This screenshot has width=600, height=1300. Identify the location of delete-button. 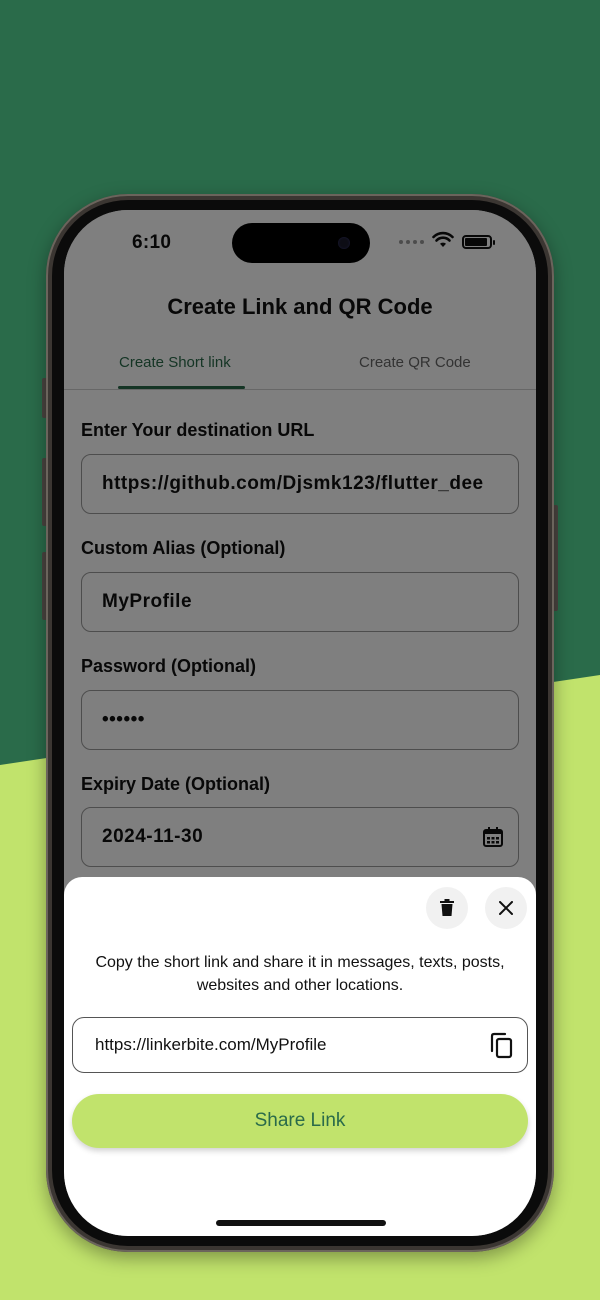
(447, 908).